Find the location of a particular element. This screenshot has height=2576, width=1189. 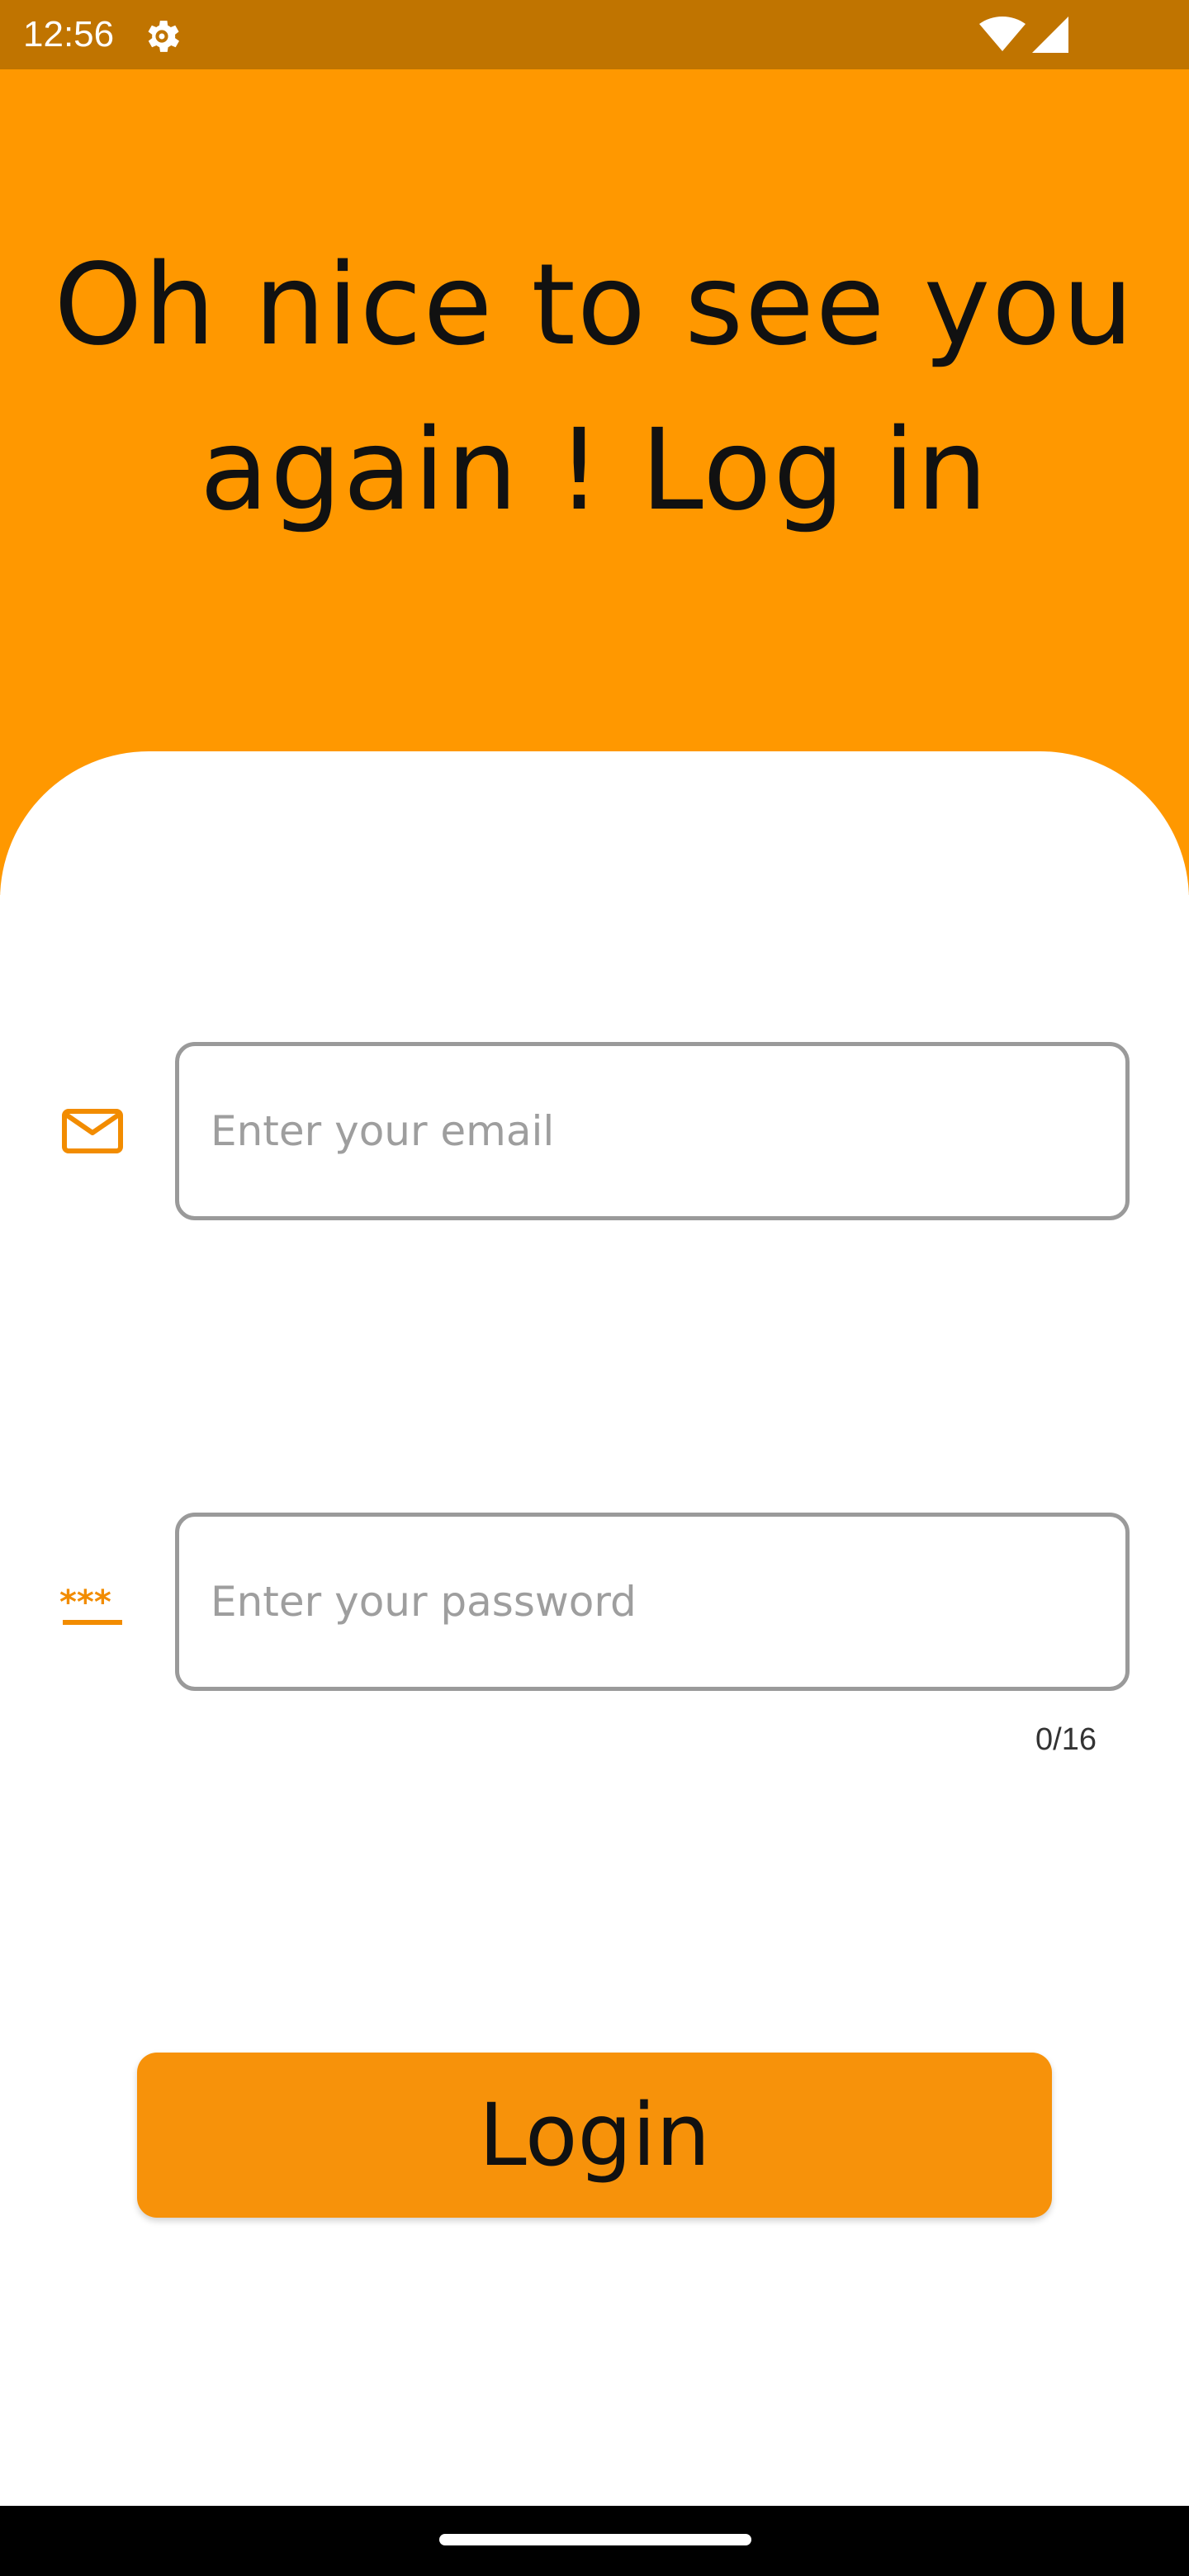

password-field is located at coordinates (652, 1602).